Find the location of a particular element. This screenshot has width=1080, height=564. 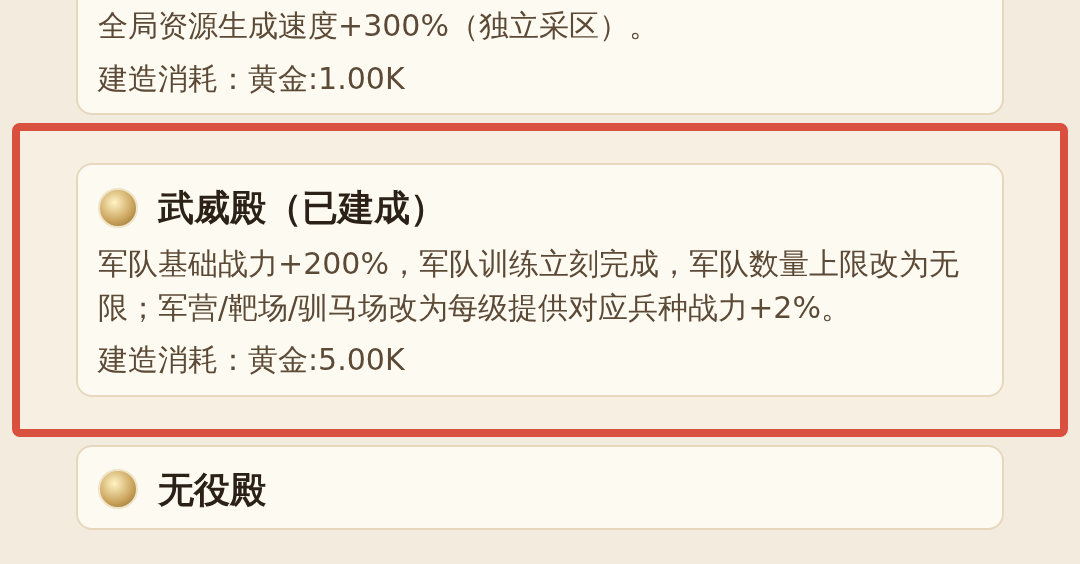

building-title: 无役殿 is located at coordinates (212, 489).